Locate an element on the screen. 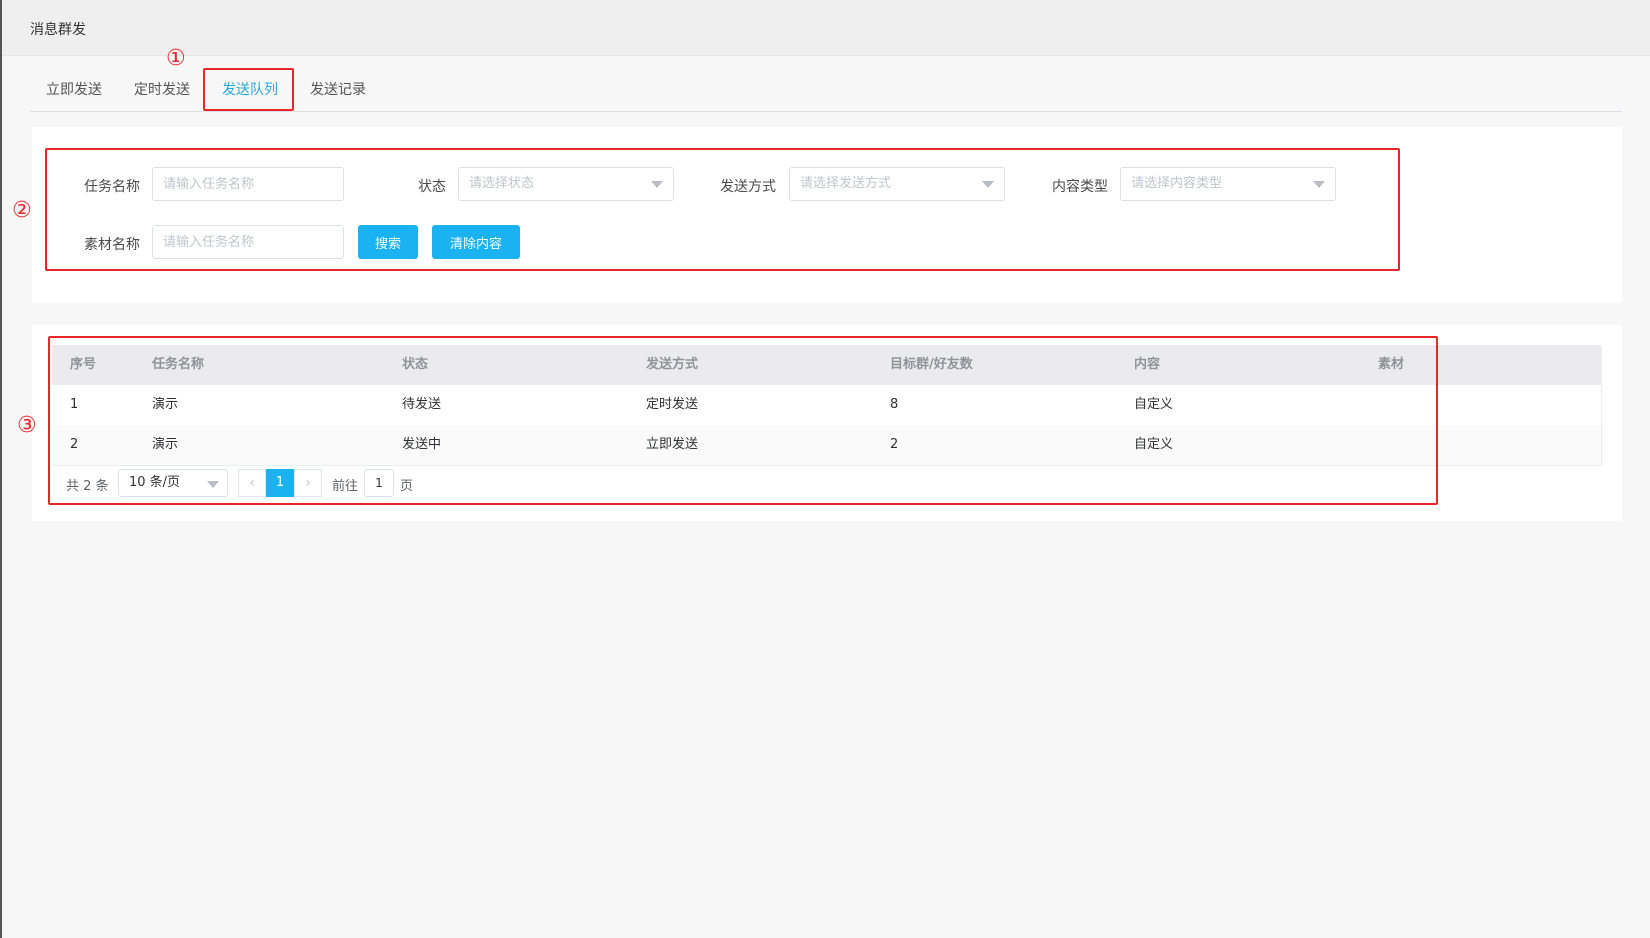  tab-send-now: 立即发送 is located at coordinates (74, 90).